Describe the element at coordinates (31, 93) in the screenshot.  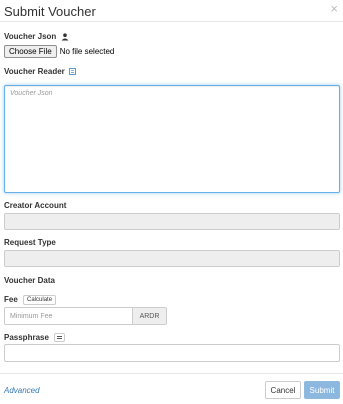
I see `voucher-json-placeholder: Voucher Json` at that location.